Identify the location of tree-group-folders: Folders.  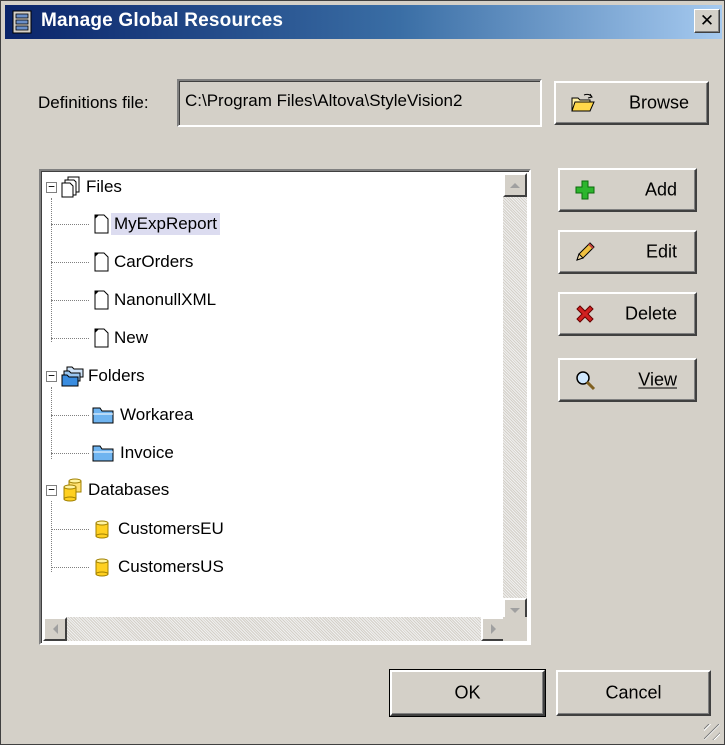
(104, 376).